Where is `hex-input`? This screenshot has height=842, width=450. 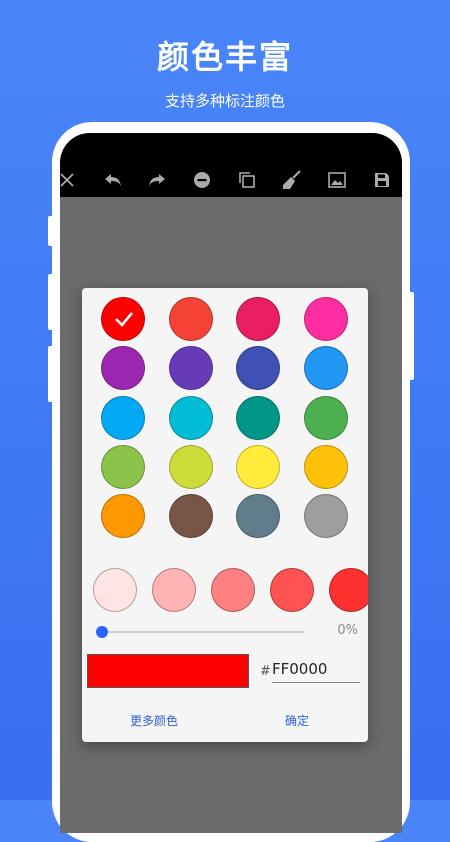 hex-input is located at coordinates (316, 670).